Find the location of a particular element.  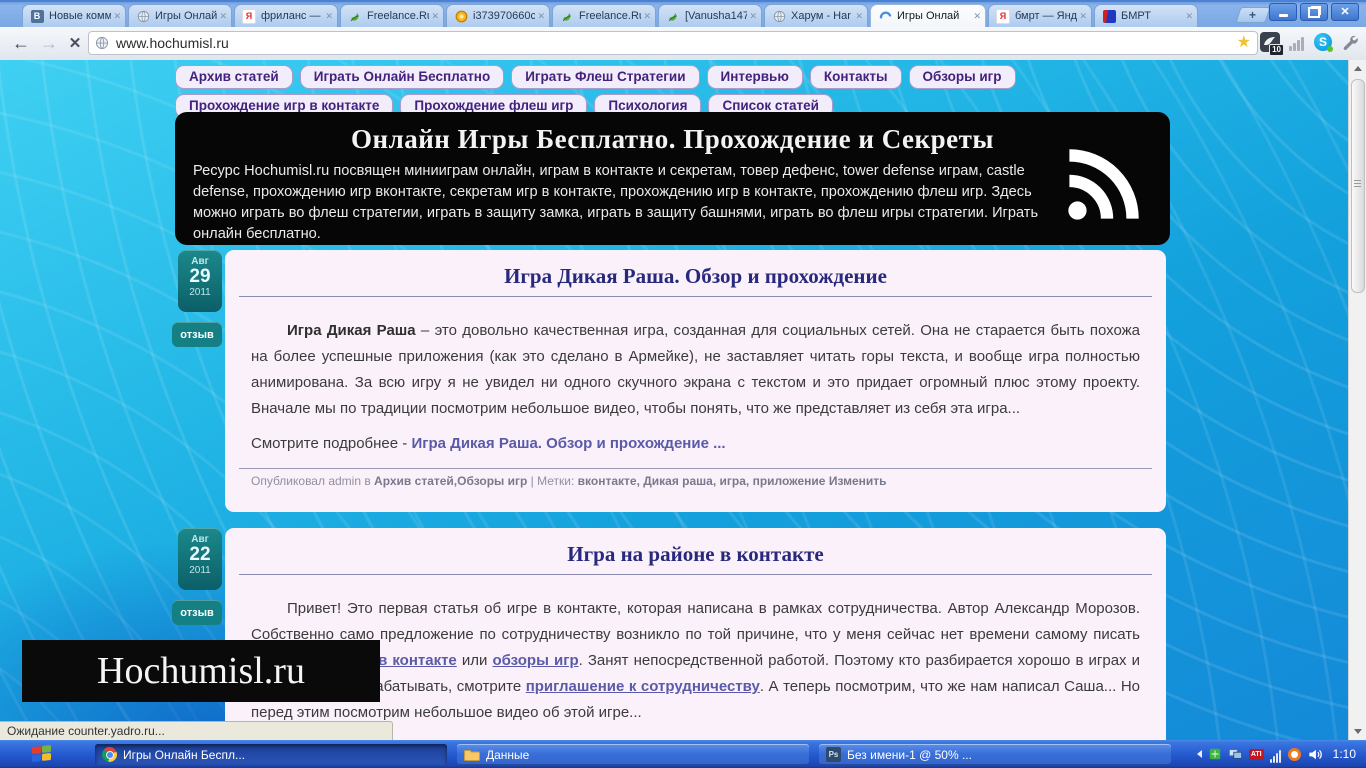

volume-icon is located at coordinates (1315, 754).